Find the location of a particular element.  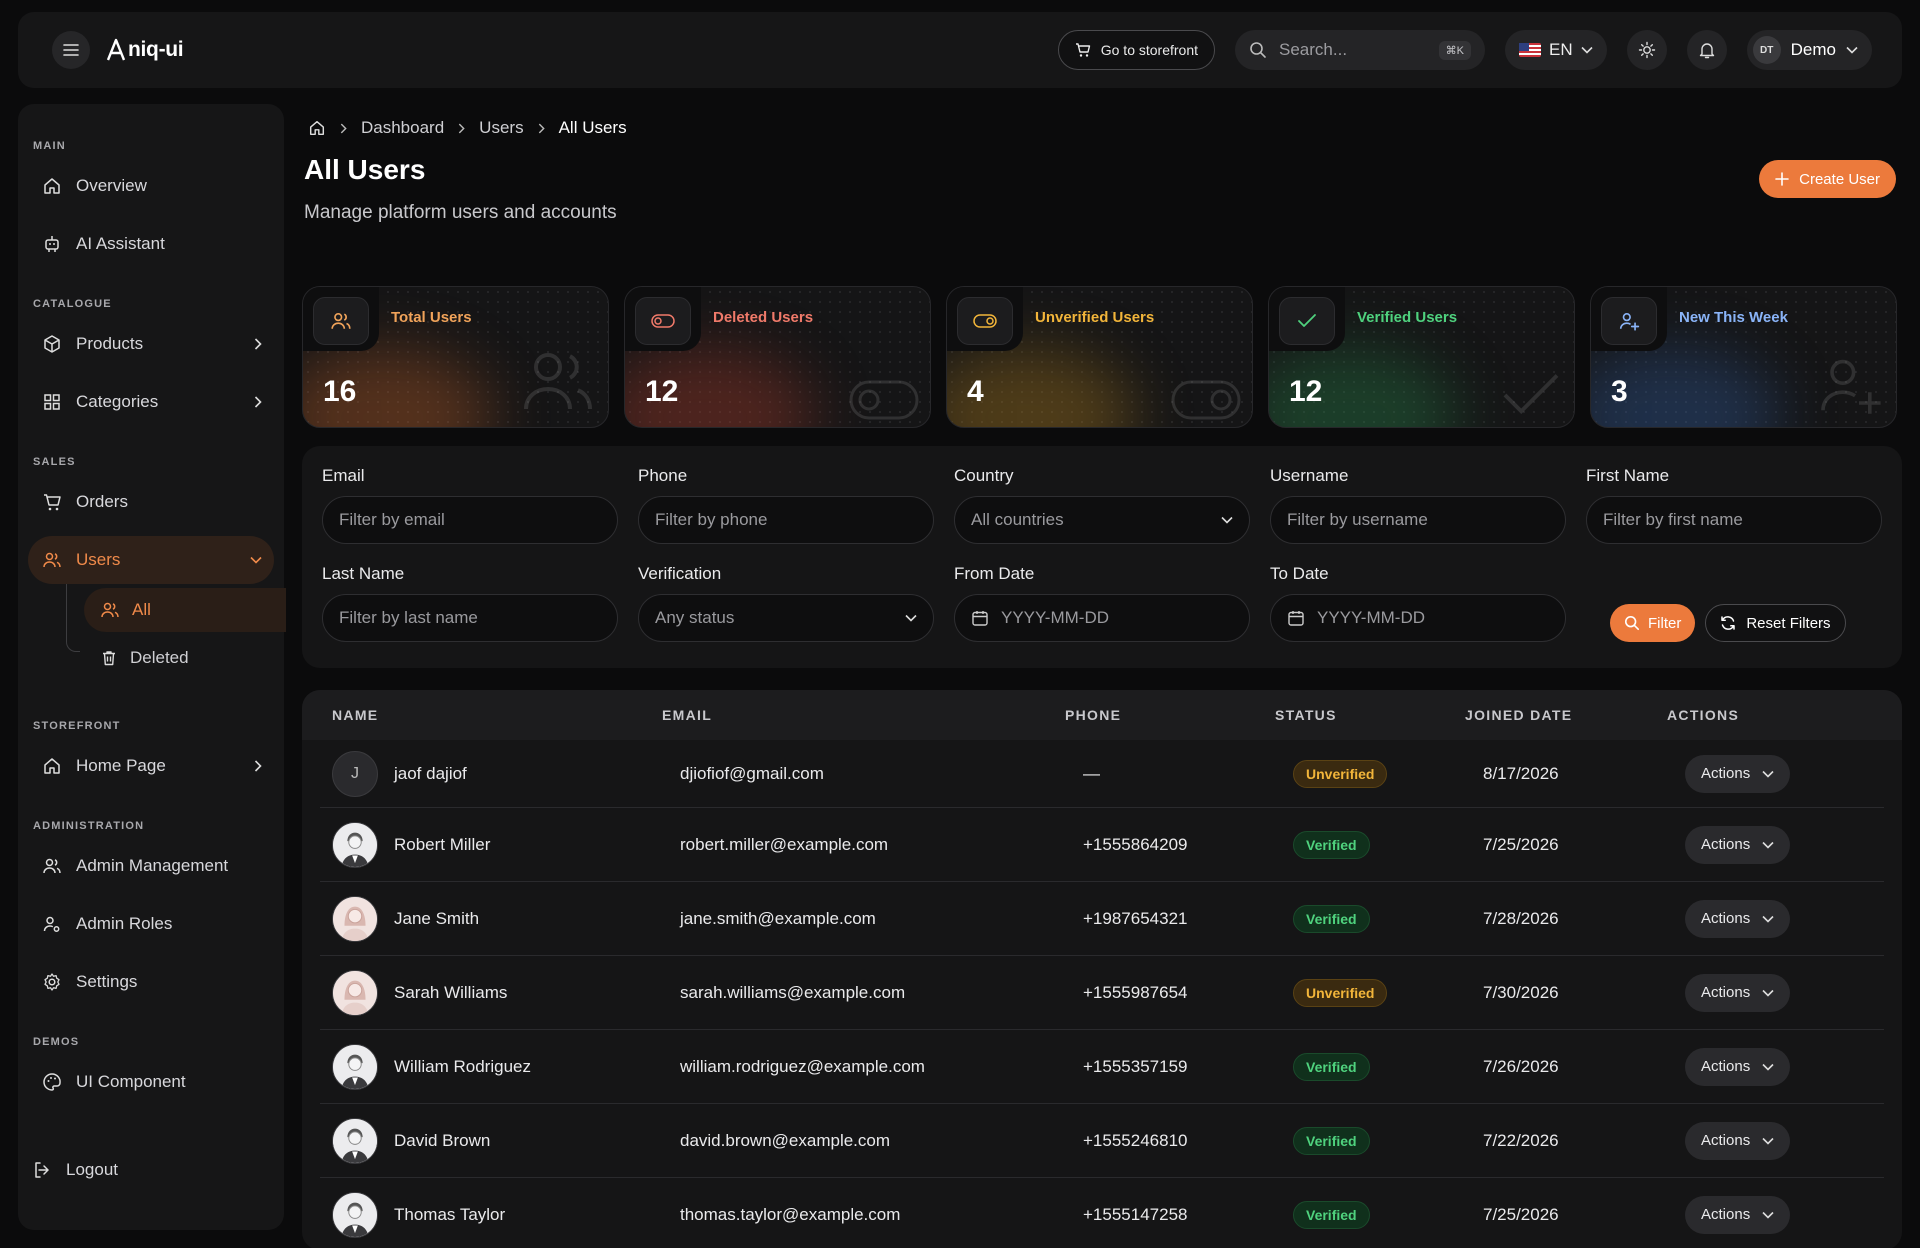

sidebar-item-products: Products is located at coordinates (151, 344).